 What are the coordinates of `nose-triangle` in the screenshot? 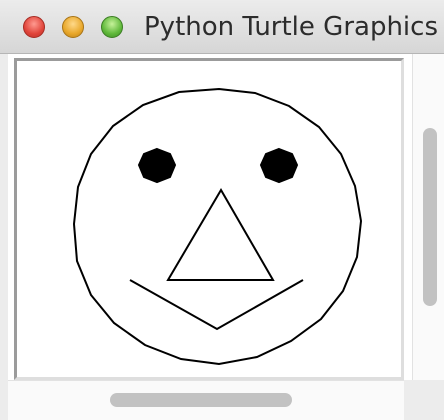 It's located at (220, 234).